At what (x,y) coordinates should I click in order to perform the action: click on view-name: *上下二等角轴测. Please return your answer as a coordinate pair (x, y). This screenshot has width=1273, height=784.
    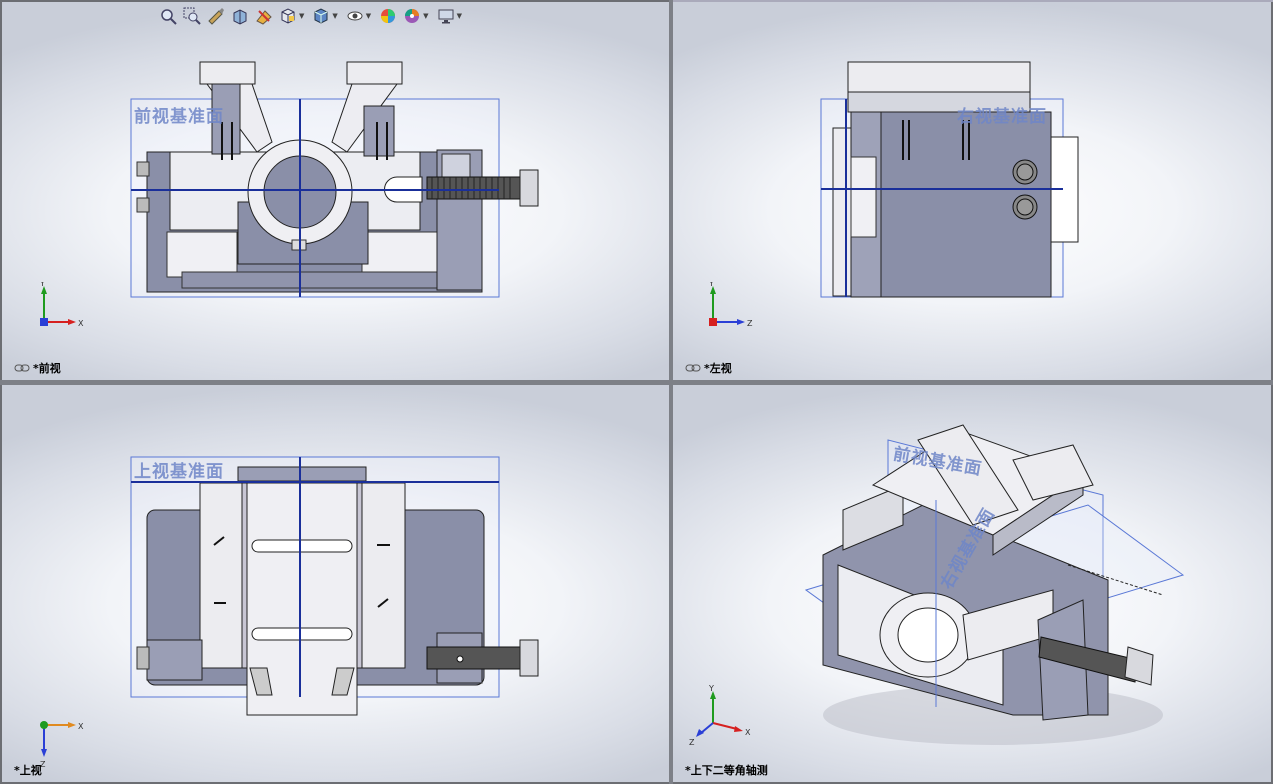
    Looking at the image, I should click on (726, 770).